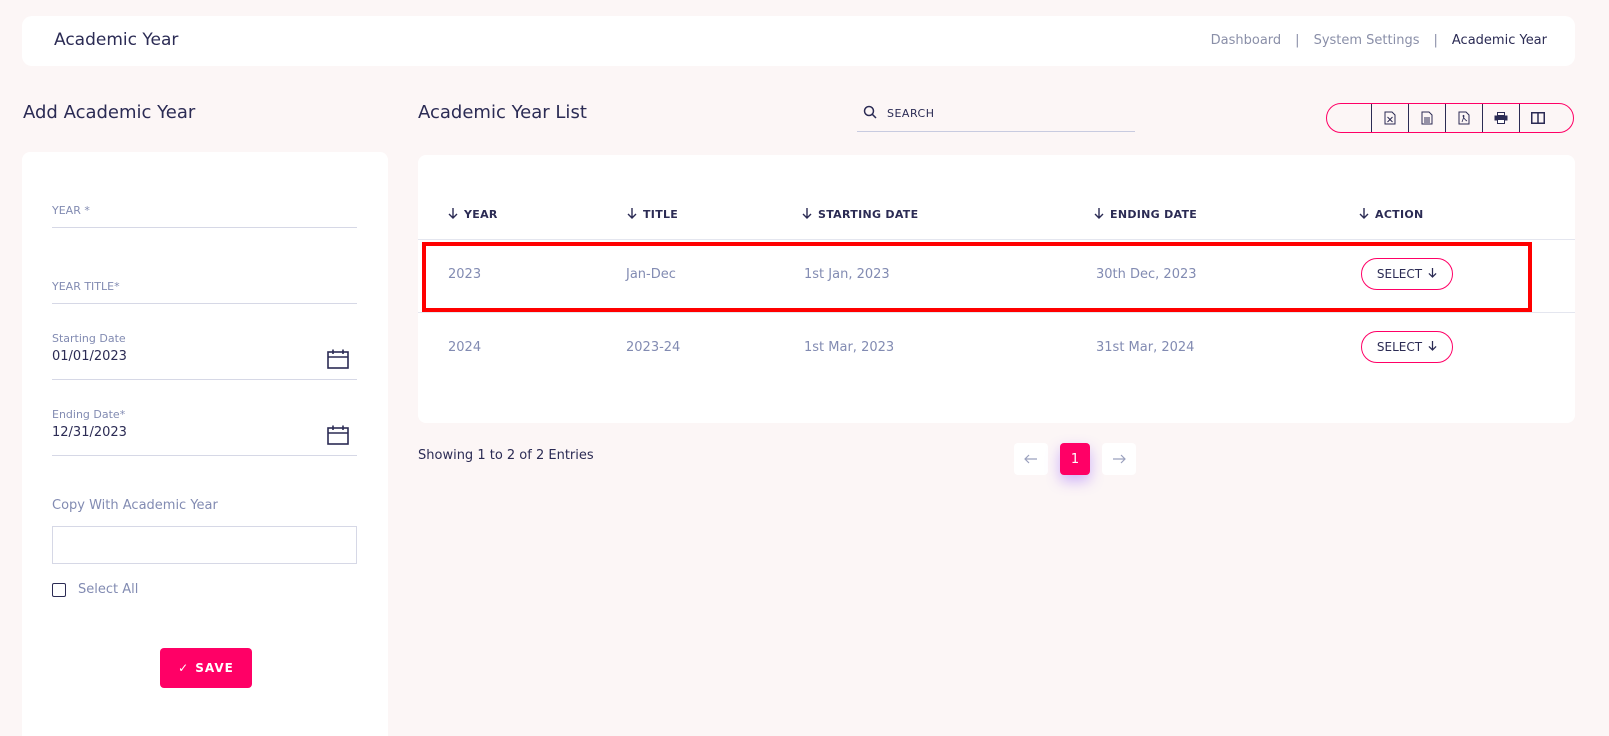  What do you see at coordinates (108, 589) in the screenshot?
I see `select-all-label: Select All` at bounding box center [108, 589].